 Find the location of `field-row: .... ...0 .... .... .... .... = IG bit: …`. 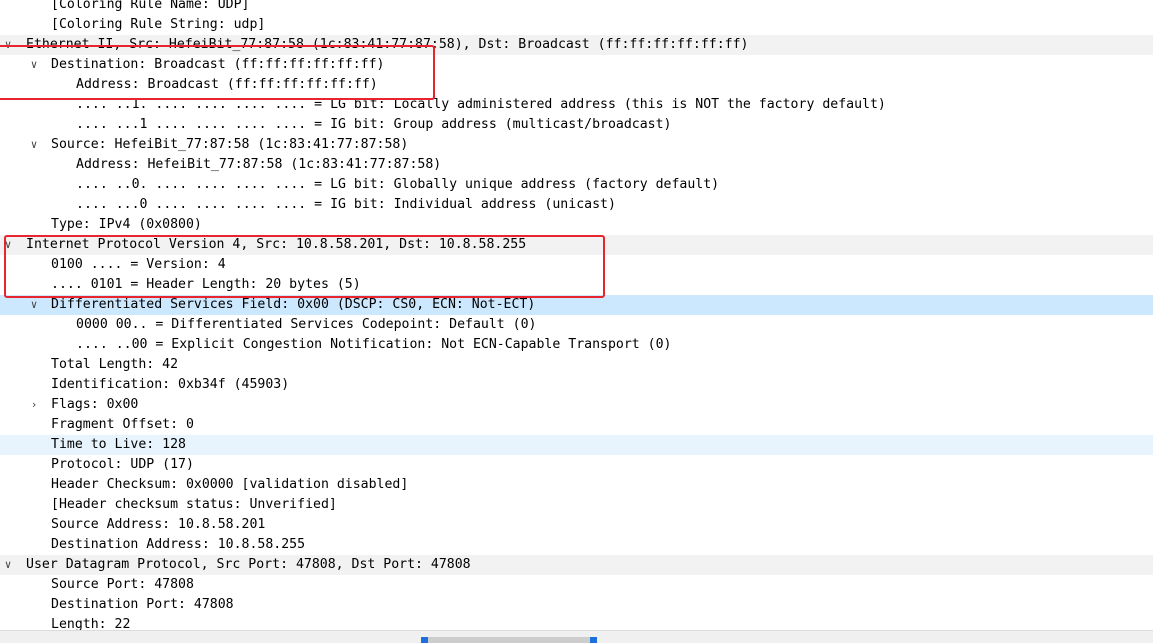

field-row: .... ...0 .... .... .... .... = IG bit: … is located at coordinates (576, 205).